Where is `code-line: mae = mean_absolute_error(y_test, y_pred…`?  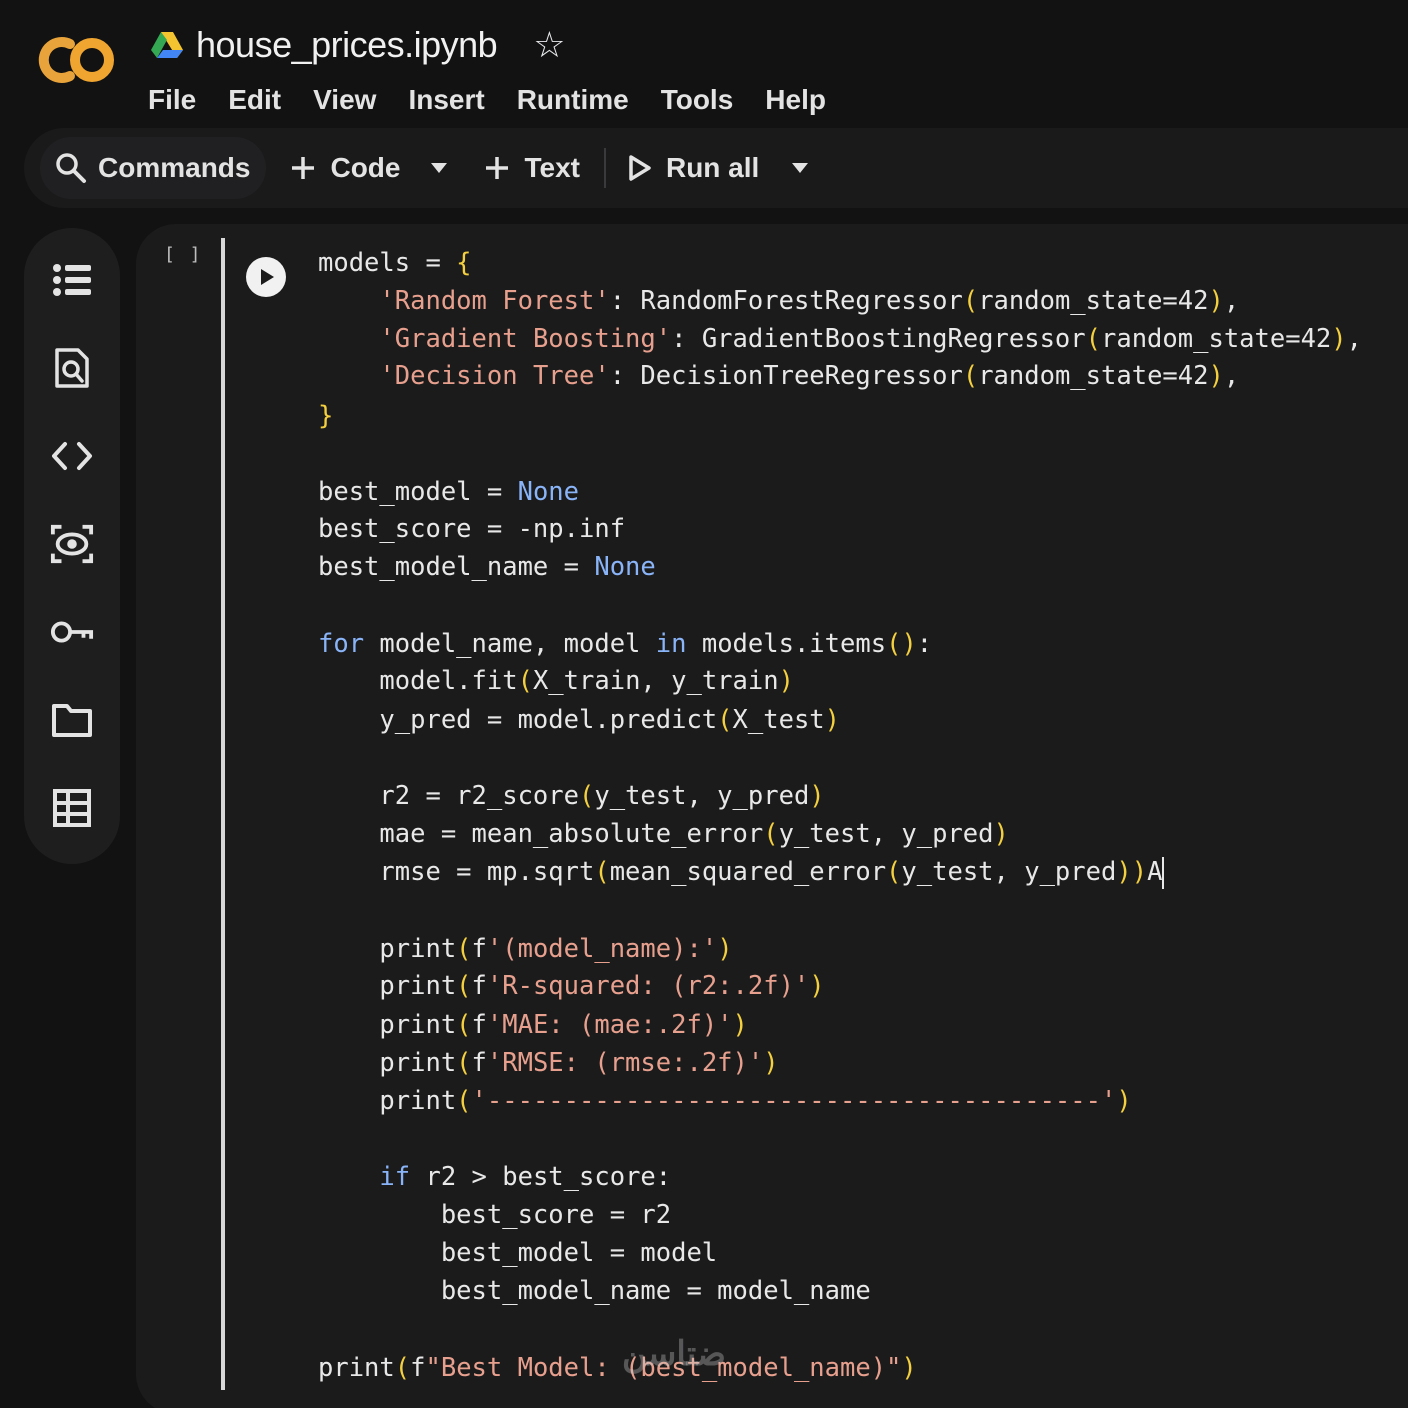
code-line: mae = mean_absolute_error(y_test, y_pred… is located at coordinates (663, 834).